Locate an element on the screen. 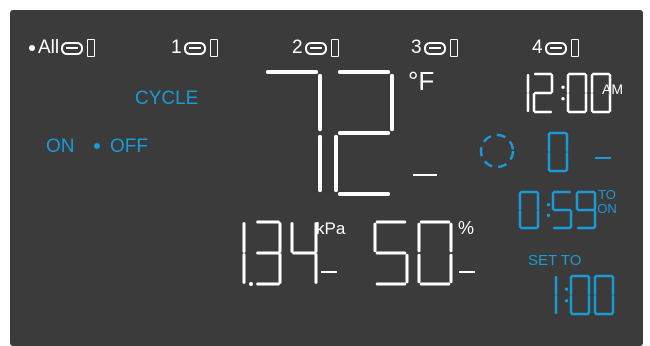 Image resolution: width=650 pixels, height=346 pixels. port-2: 2 is located at coordinates (315, 48).